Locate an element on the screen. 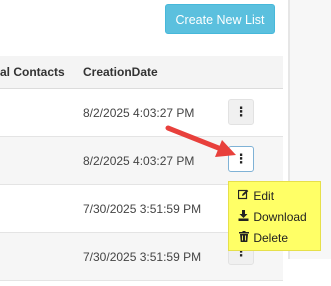 The image size is (331, 286). menu-item-label: Download is located at coordinates (280, 217).